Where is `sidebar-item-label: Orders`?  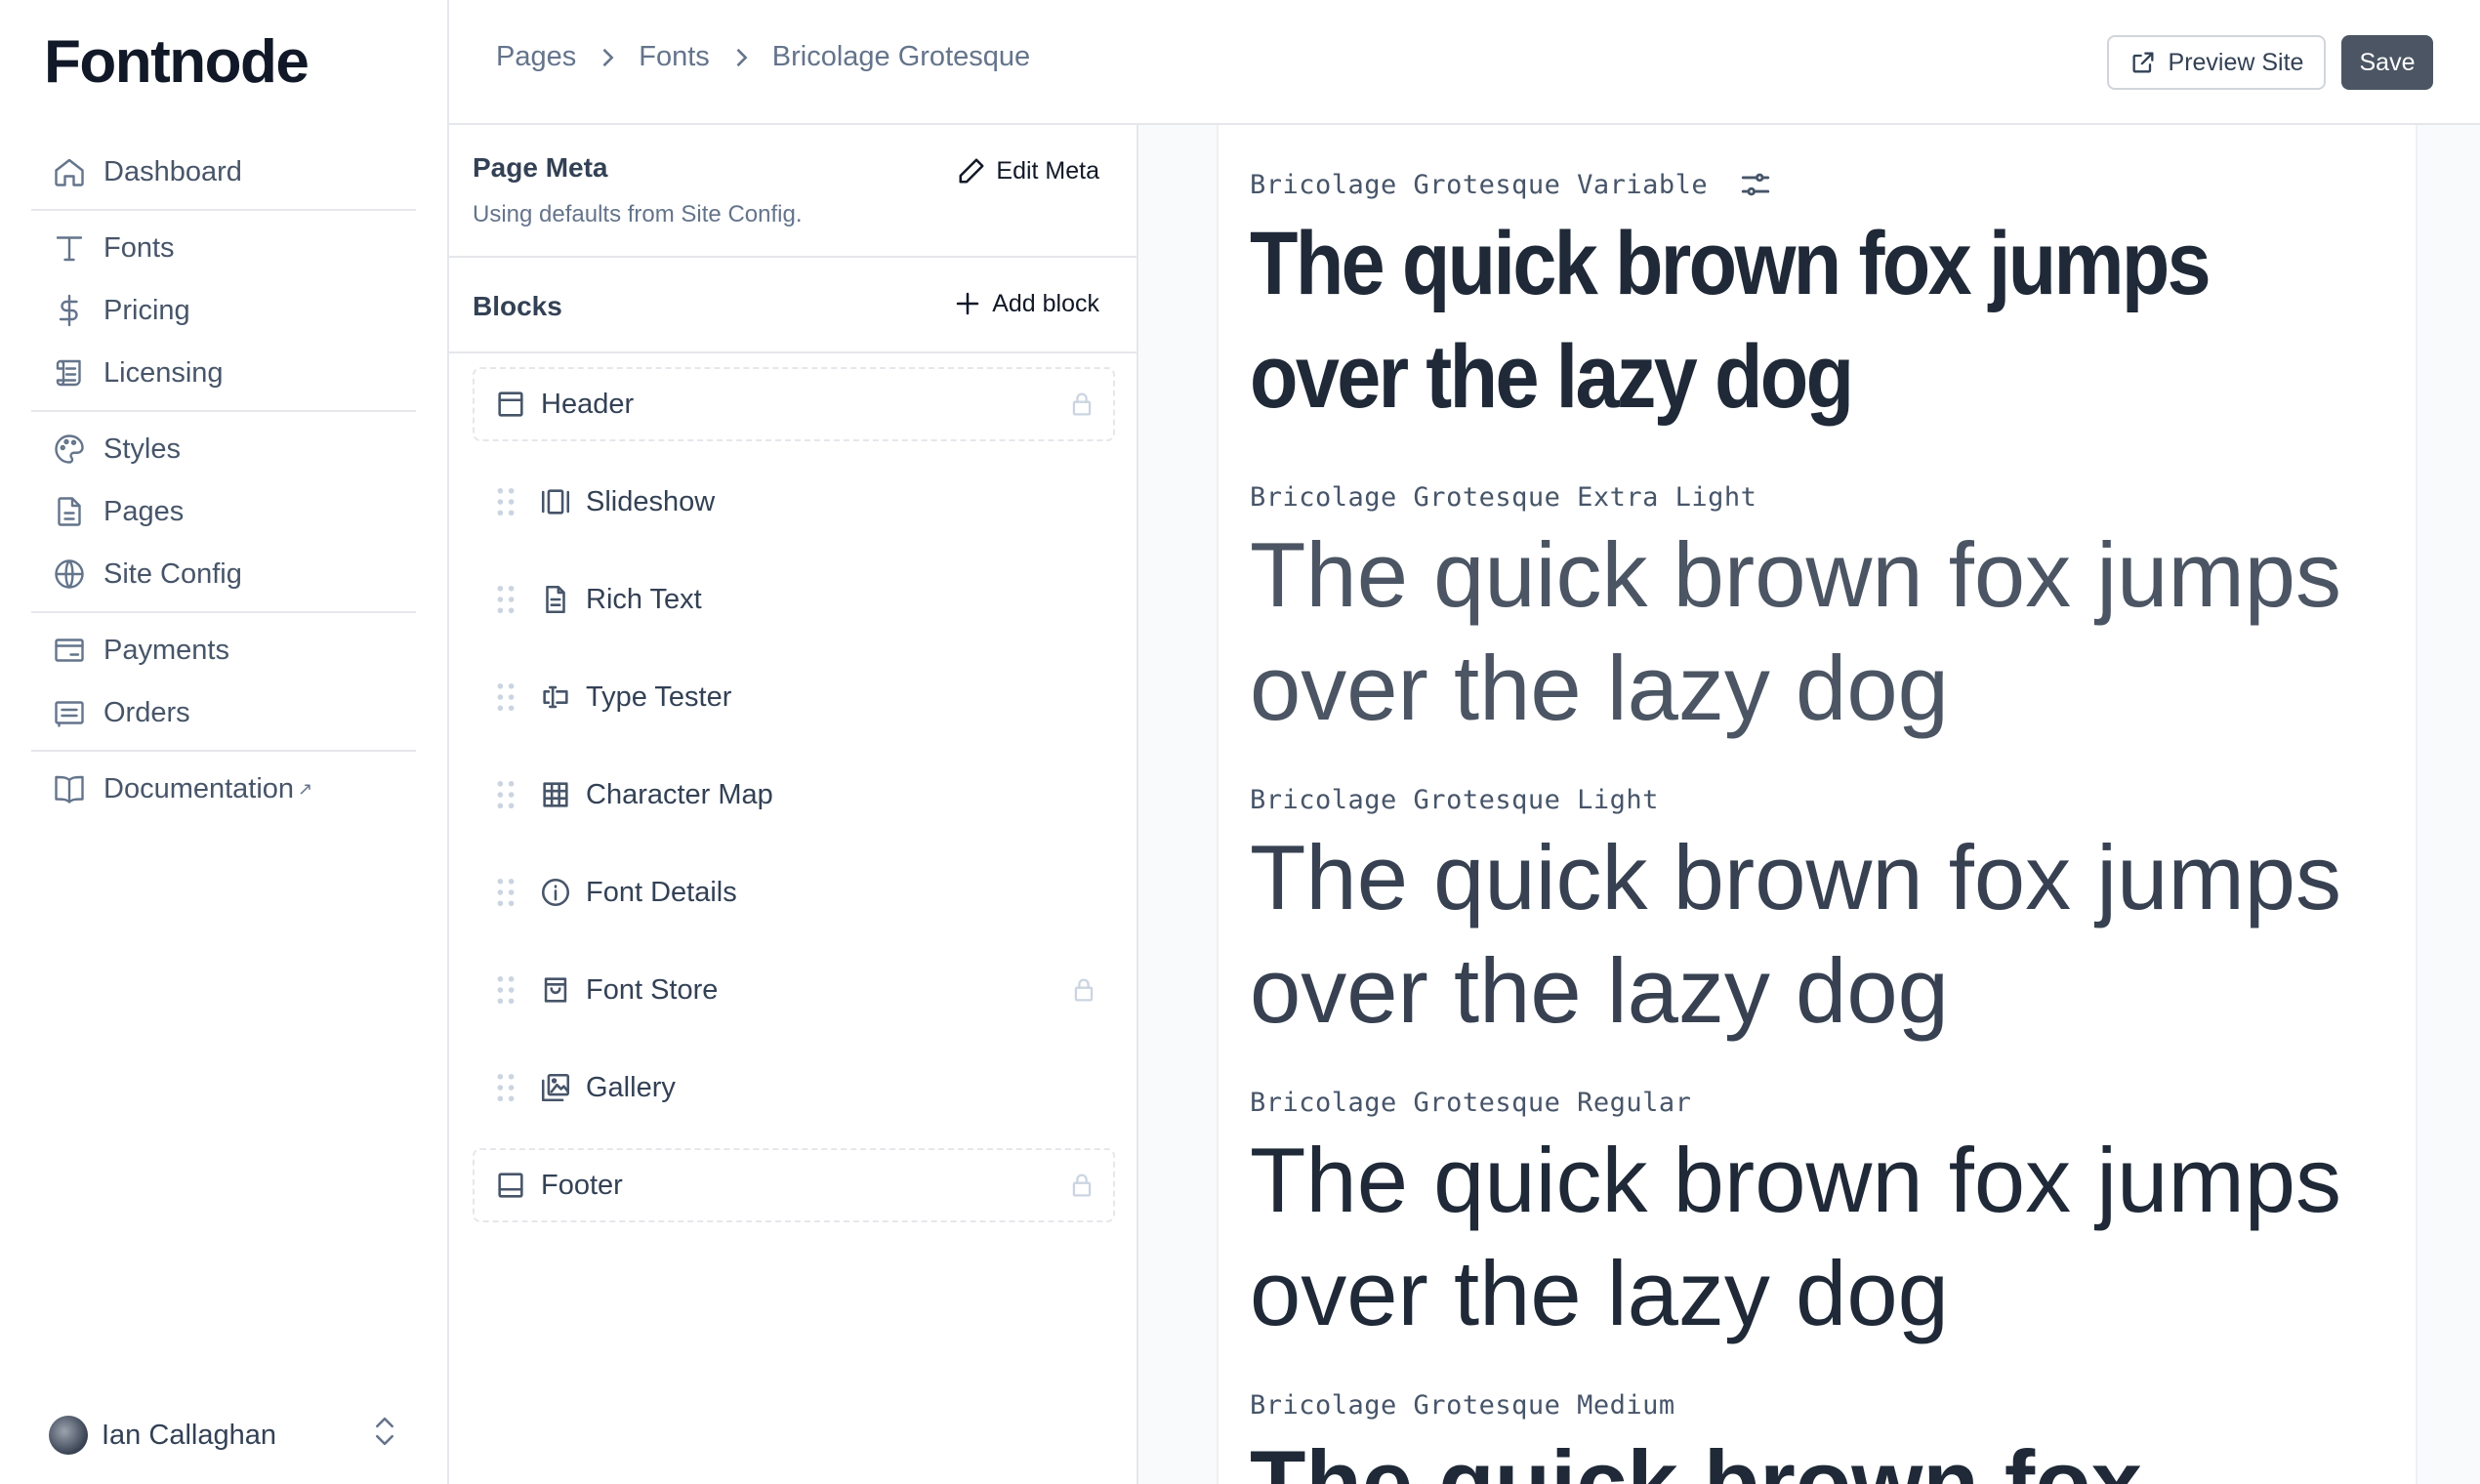
sidebar-item-label: Orders is located at coordinates (146, 712).